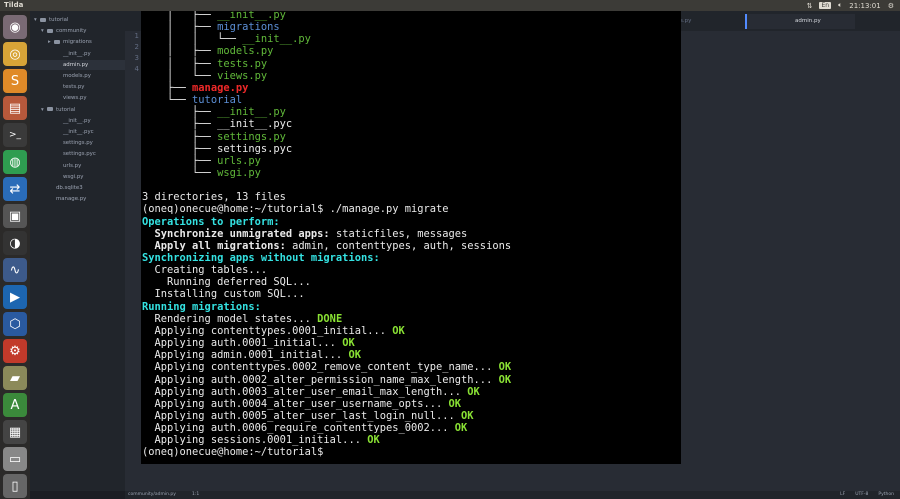  Describe the element at coordinates (15, 432) in the screenshot. I see `workspace-icon: ▦` at that location.